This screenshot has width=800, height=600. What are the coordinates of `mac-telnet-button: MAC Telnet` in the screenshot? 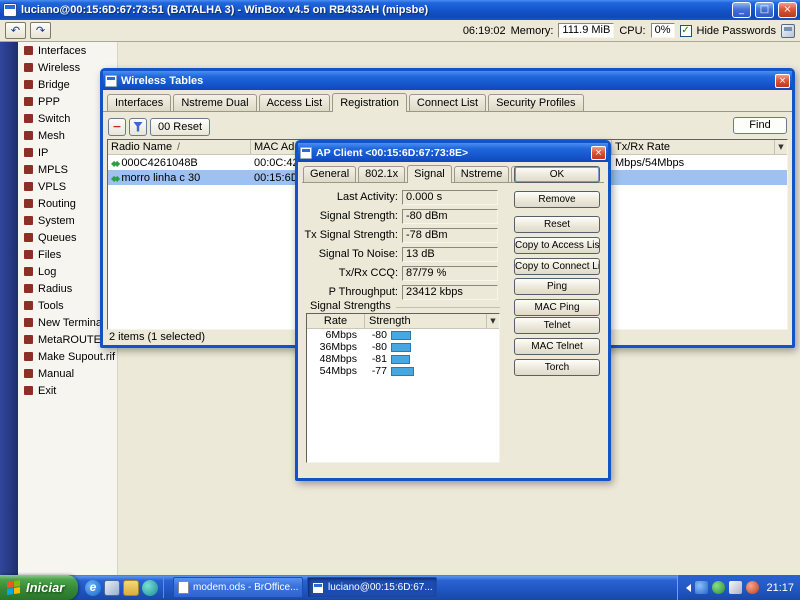 It's located at (557, 346).